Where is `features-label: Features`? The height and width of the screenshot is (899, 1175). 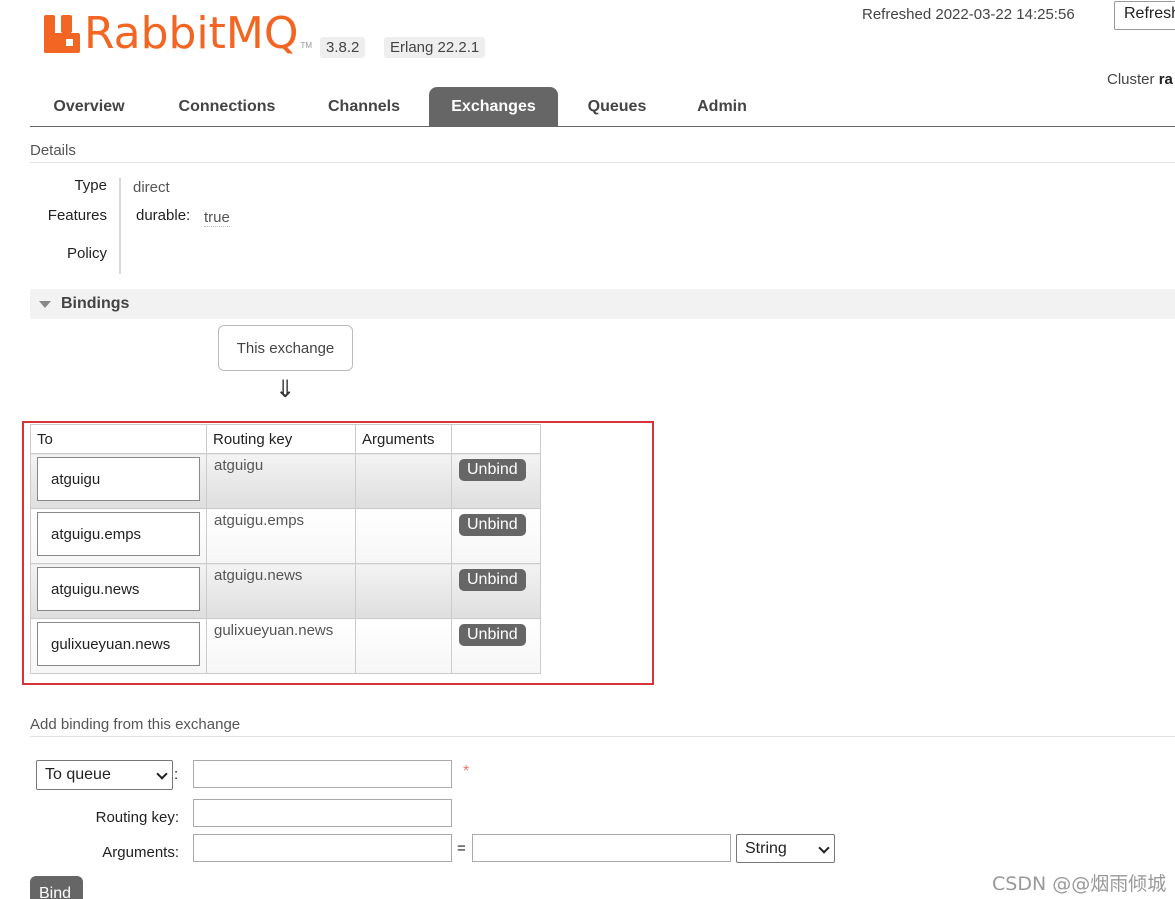
features-label: Features is located at coordinates (77, 215).